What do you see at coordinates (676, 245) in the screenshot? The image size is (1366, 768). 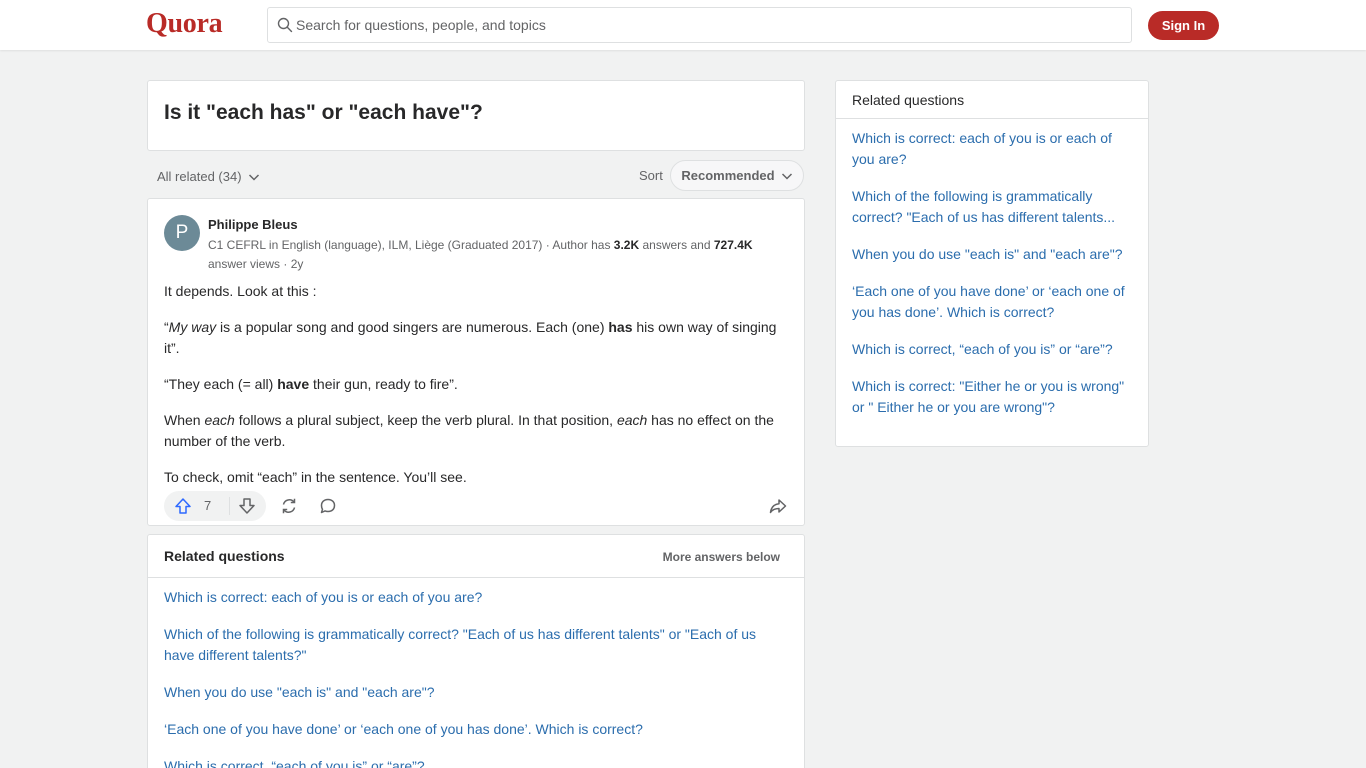 I see `cred-mid: answers and` at bounding box center [676, 245].